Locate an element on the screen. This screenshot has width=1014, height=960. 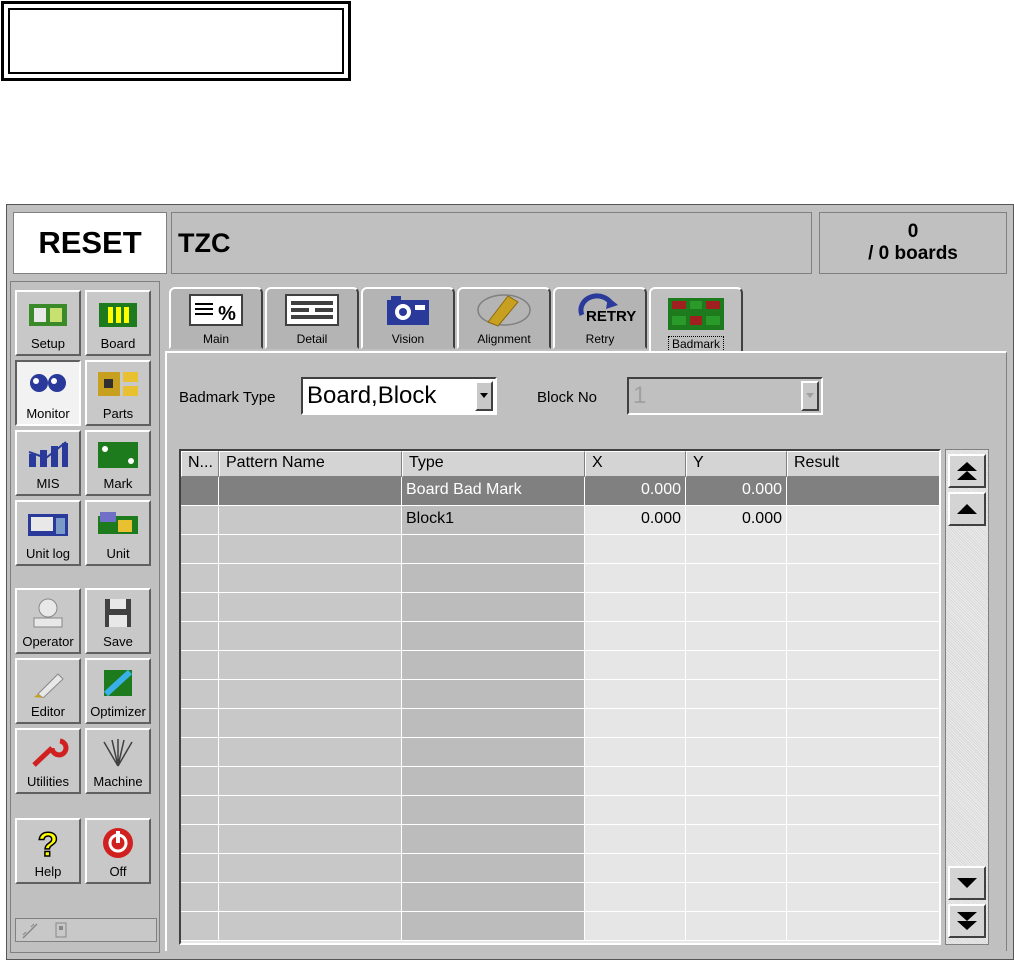
sidebar-button-parts: Parts is located at coordinates (118, 393).